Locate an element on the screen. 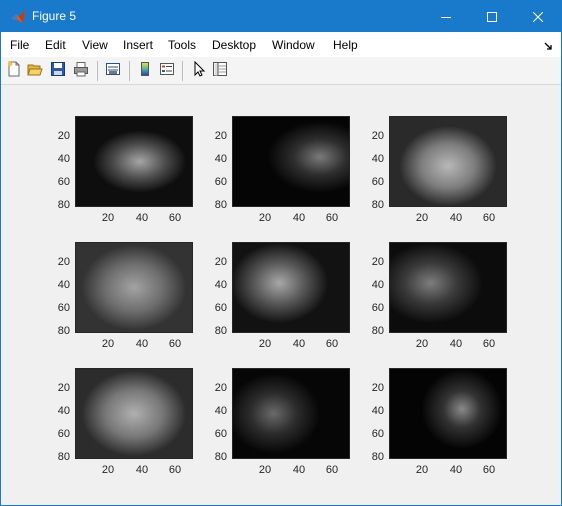 The image size is (562, 506). dock-arrow-icon is located at coordinates (548, 45).